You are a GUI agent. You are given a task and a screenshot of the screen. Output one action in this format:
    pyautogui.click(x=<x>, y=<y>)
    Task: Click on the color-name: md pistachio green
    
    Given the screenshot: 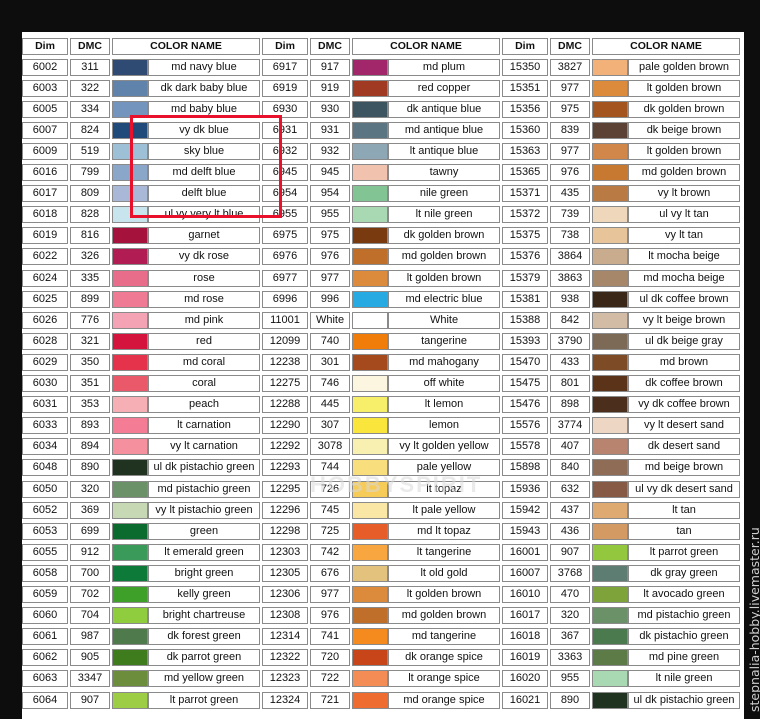 What is the action you would take?
    pyautogui.click(x=684, y=615)
    